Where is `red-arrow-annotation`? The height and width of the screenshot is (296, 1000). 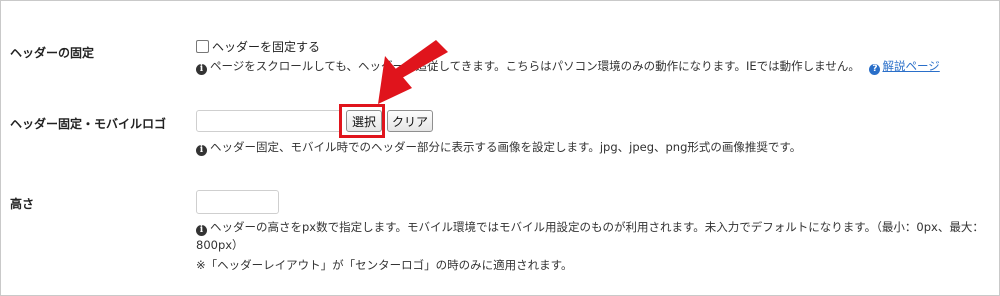
red-arrow-annotation is located at coordinates (413, 72).